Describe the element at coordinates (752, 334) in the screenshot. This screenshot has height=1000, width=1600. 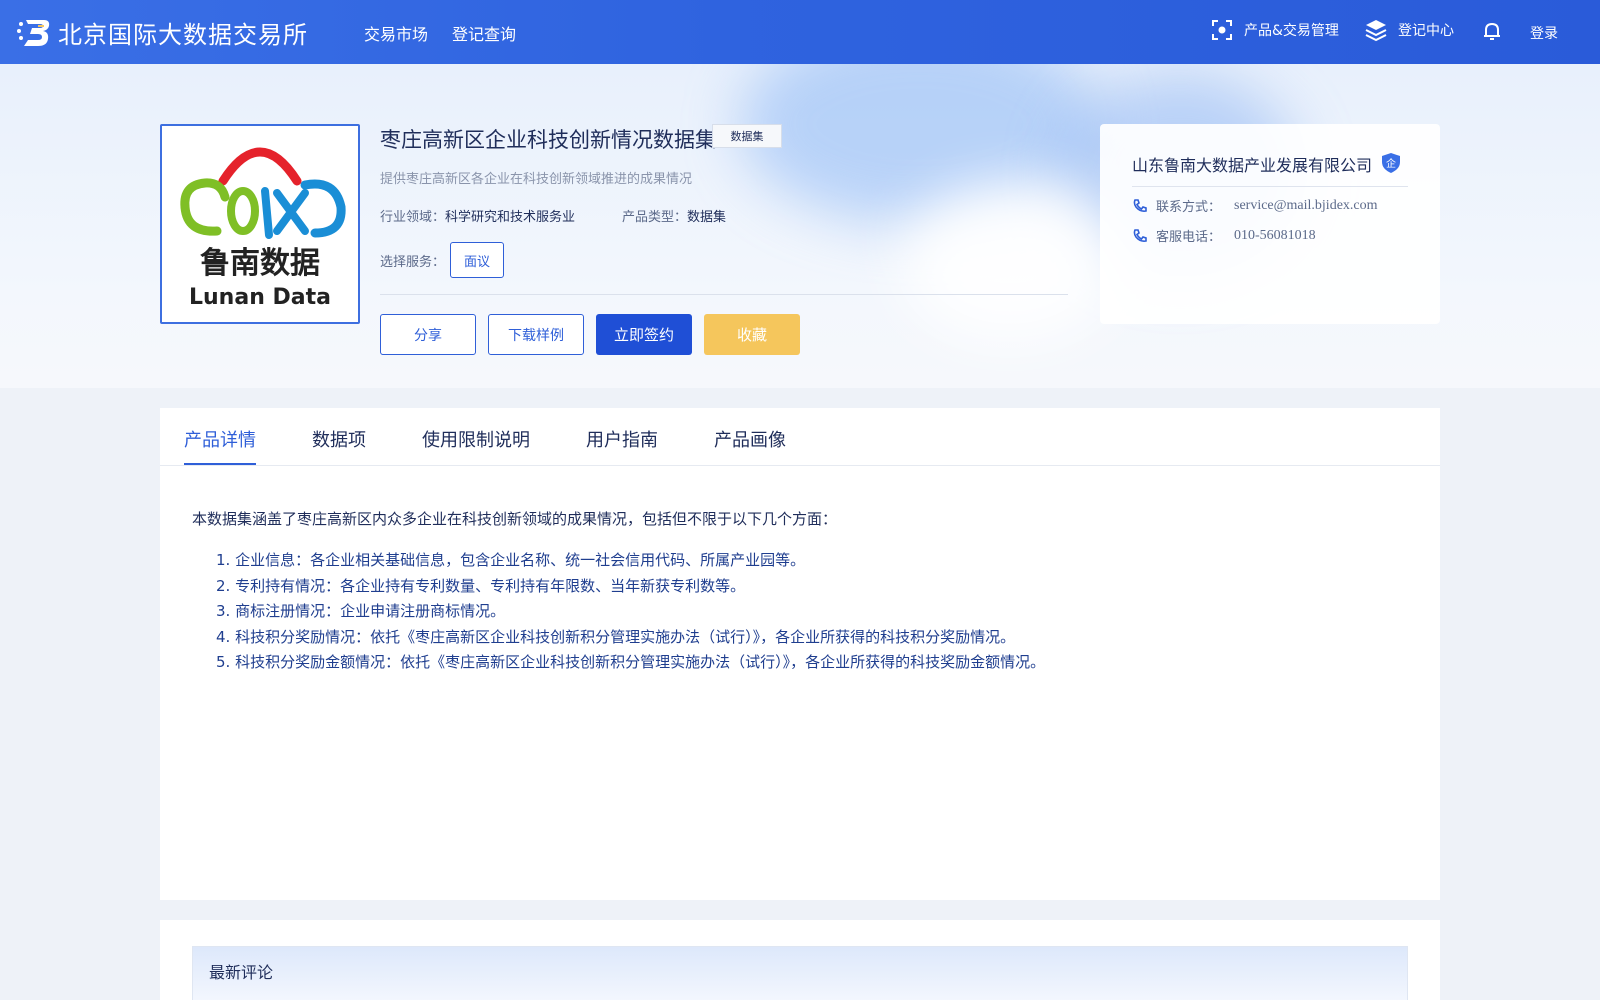
I see `favorite-button: 收藏` at that location.